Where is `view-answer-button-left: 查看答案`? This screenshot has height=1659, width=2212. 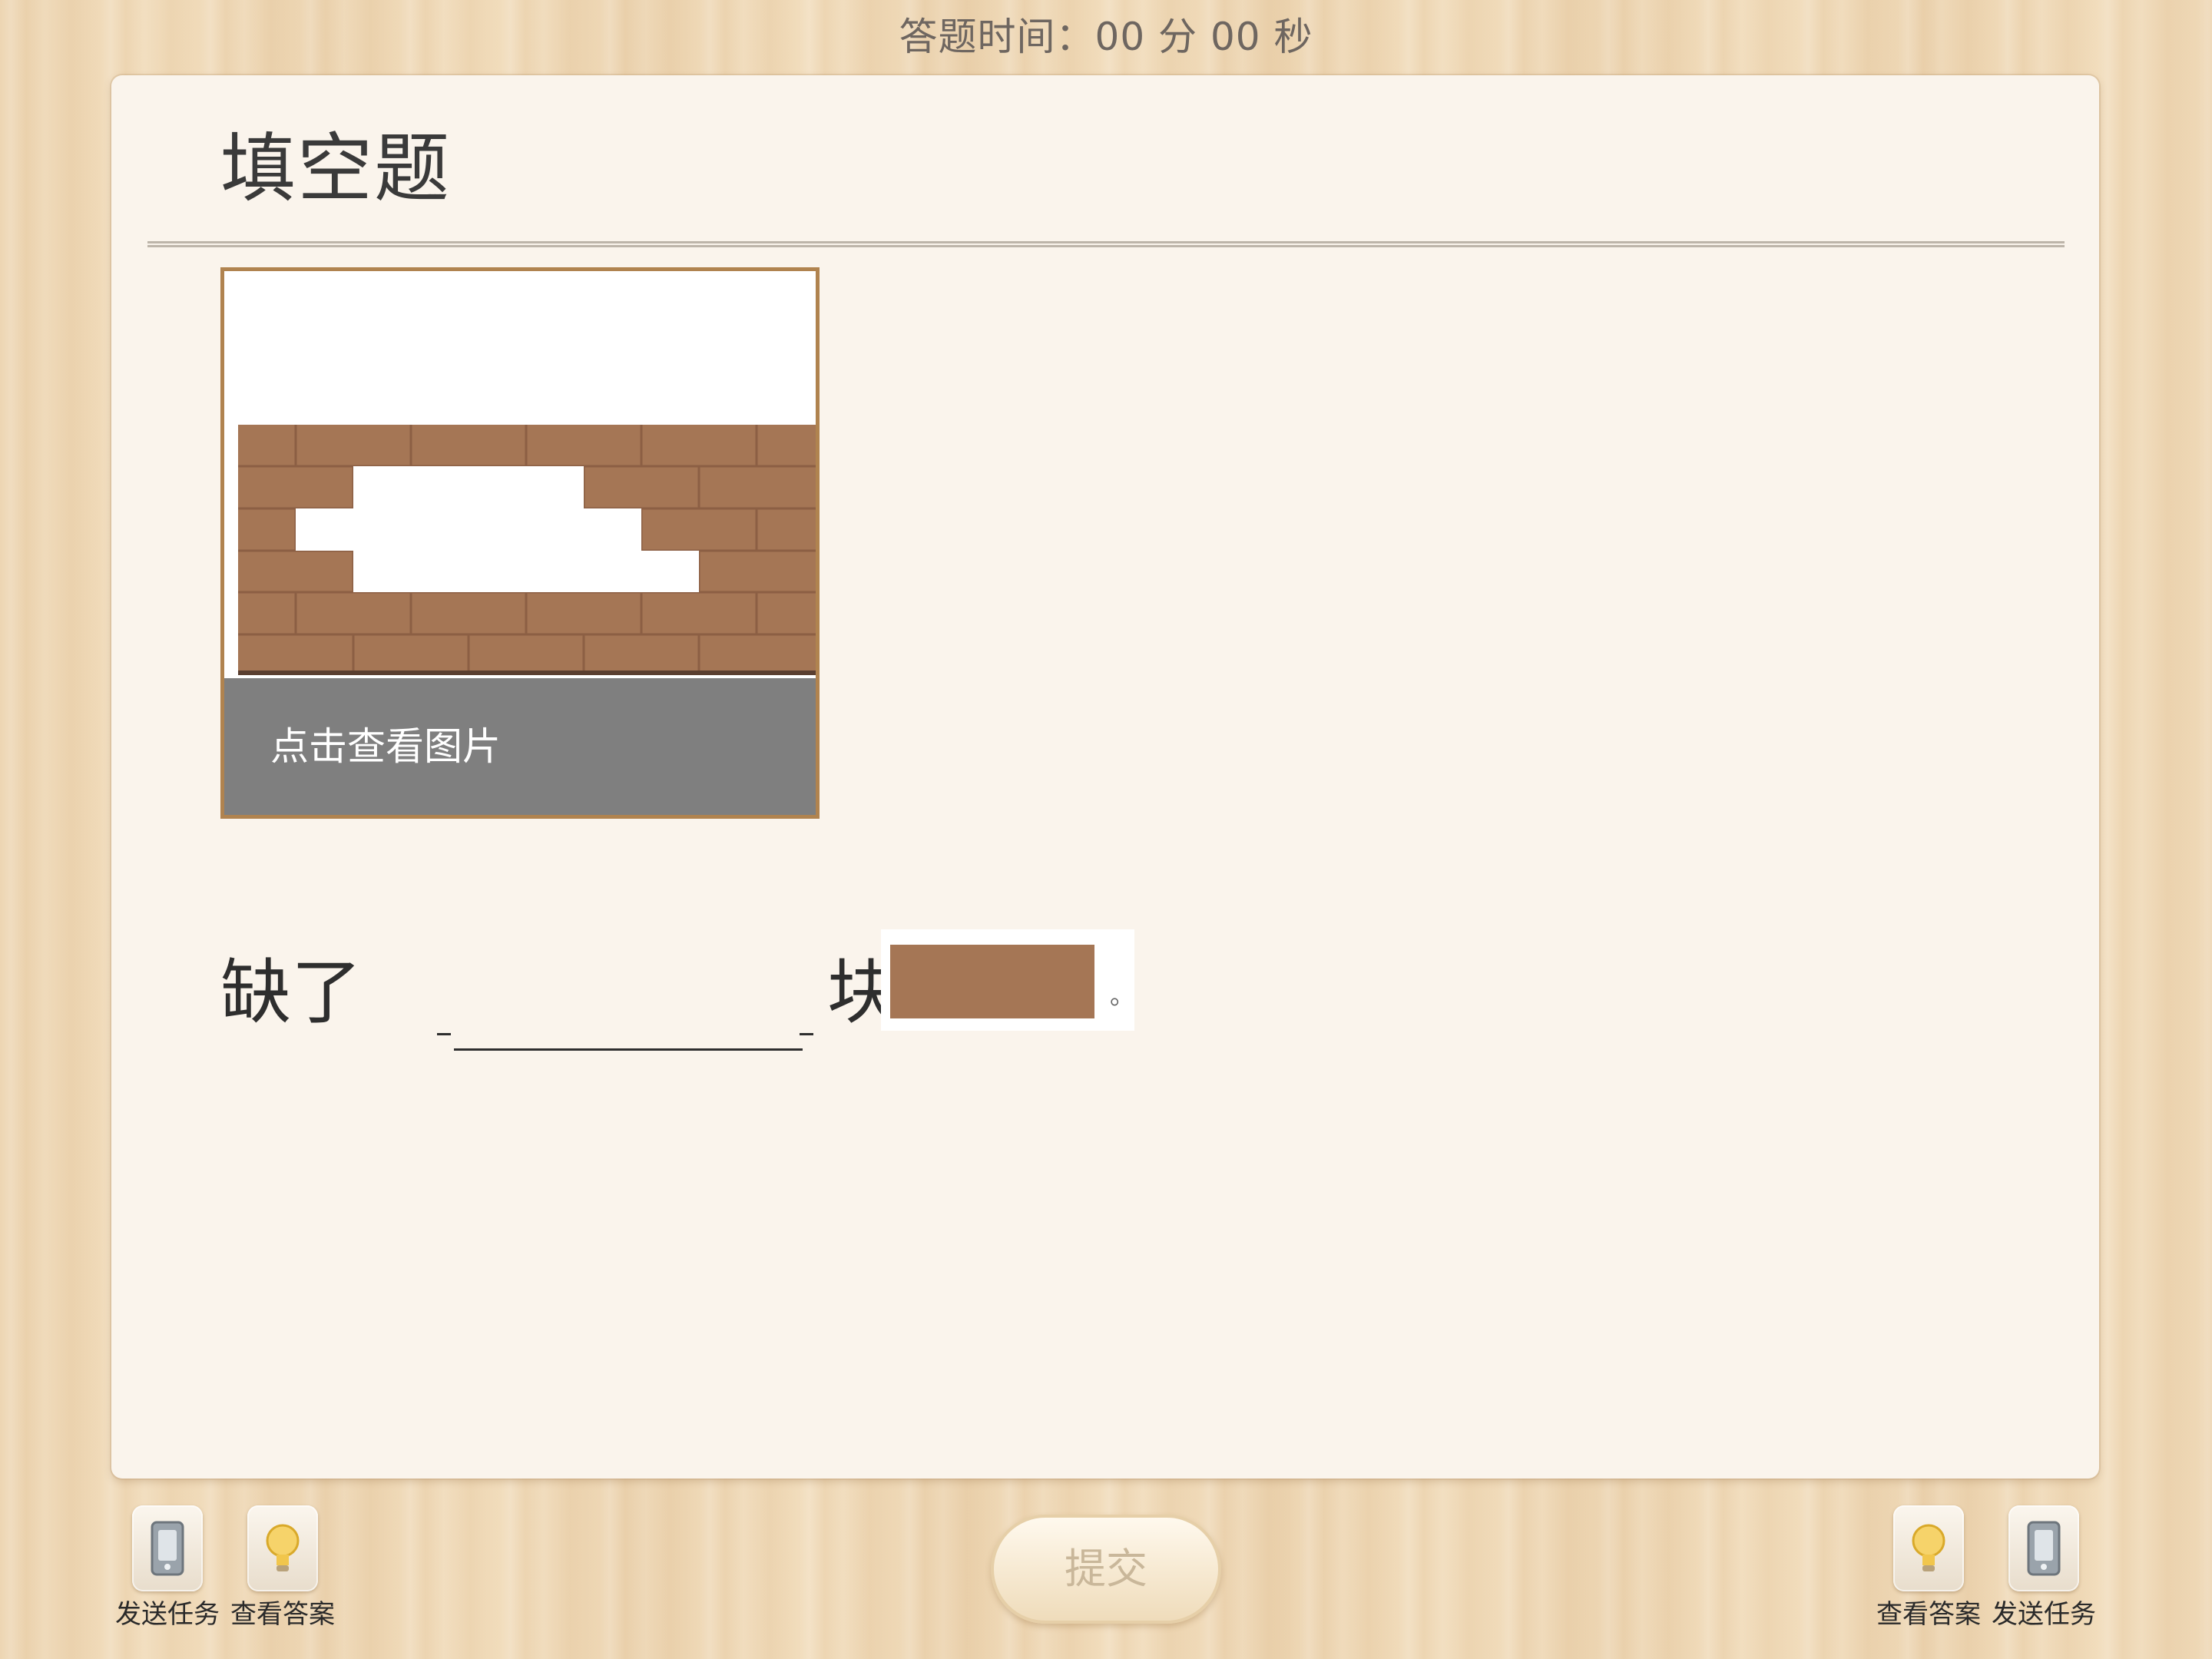
view-answer-button-left: 查看答案 is located at coordinates (282, 1567).